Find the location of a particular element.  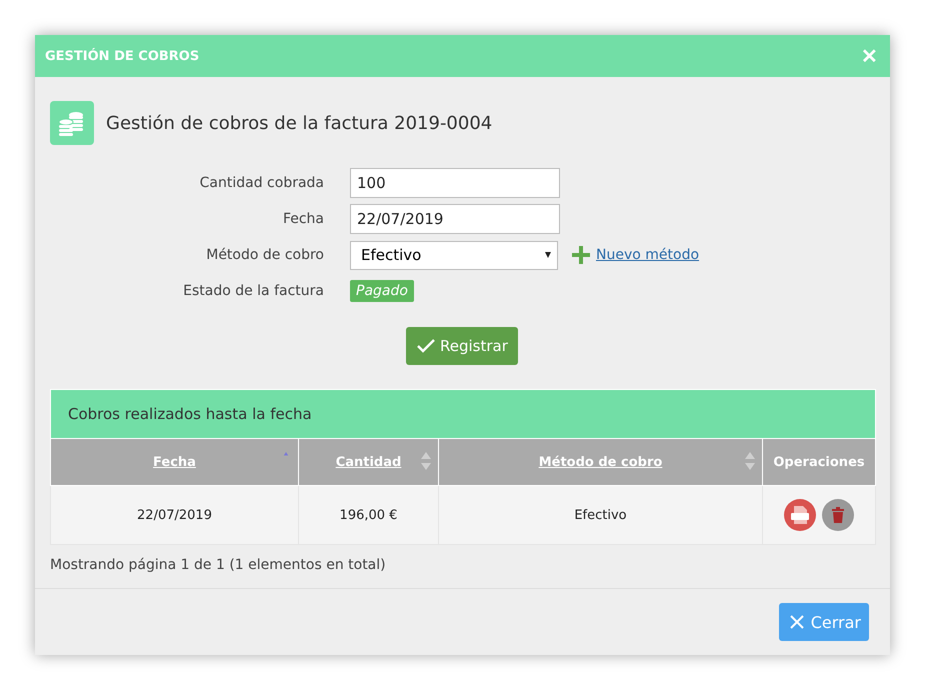

field-label: Cantidad cobrada is located at coordinates (261, 183).